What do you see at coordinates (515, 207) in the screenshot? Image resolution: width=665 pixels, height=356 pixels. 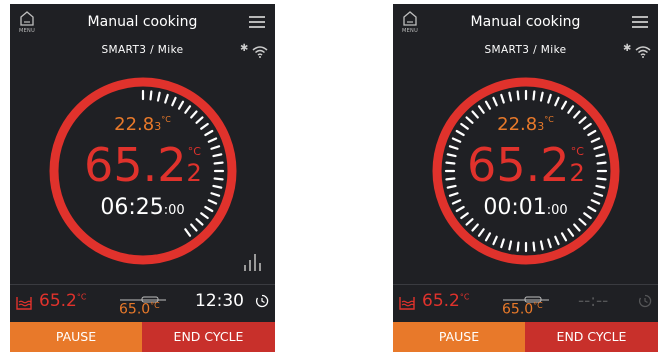 I see `timer-value: 00:01` at bounding box center [515, 207].